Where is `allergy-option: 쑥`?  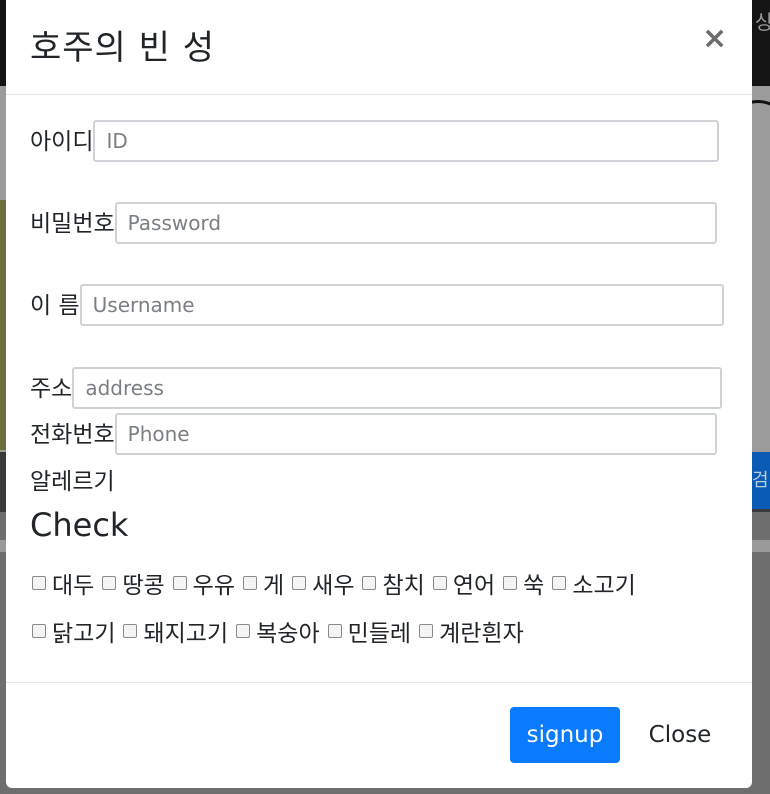
allergy-option: 쑥 is located at coordinates (522, 583).